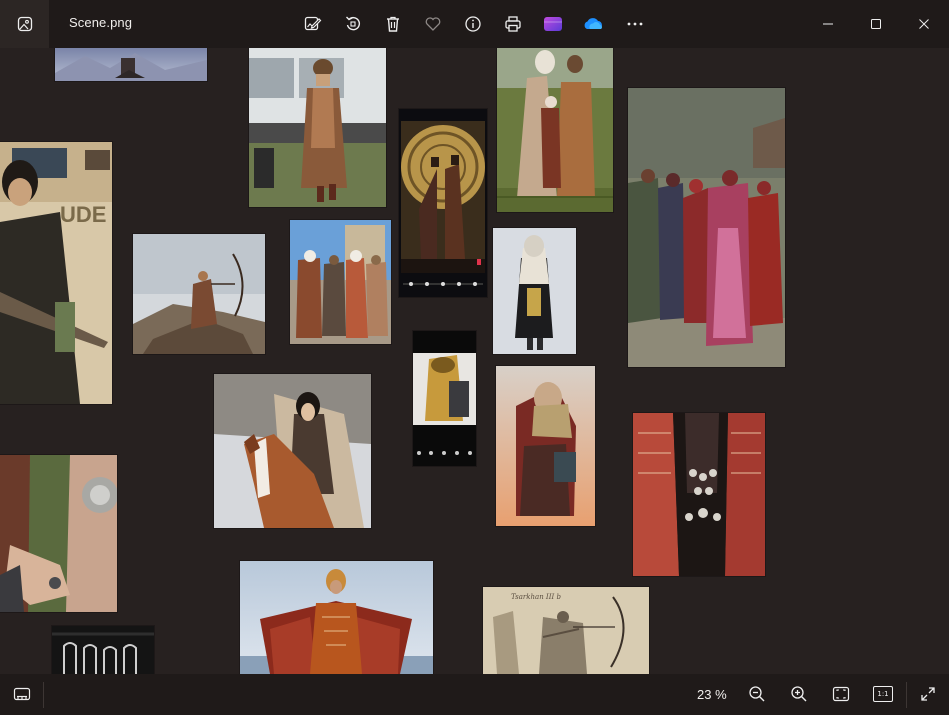 The height and width of the screenshot is (715, 949). I want to click on zoom-out-icon, so click(757, 694).